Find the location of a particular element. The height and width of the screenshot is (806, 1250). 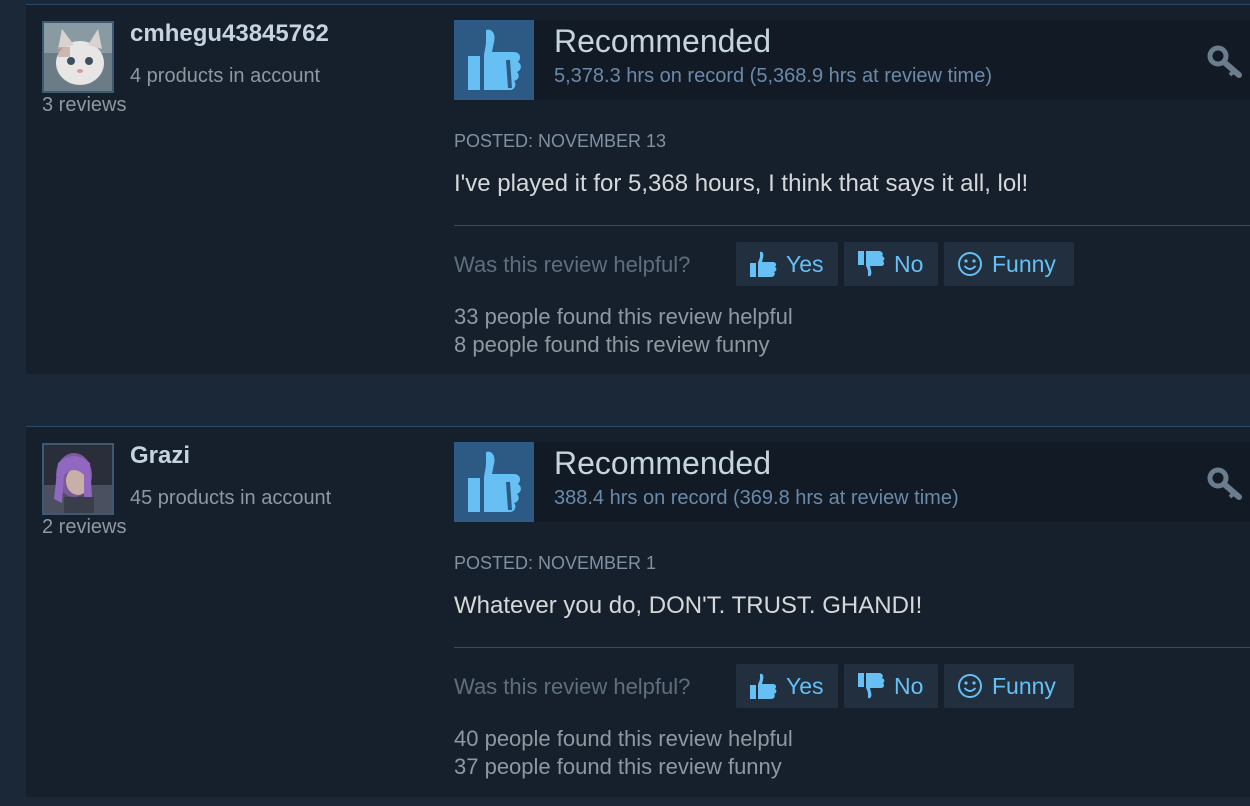

posted-date: POSTED: NOVEMBER 13 is located at coordinates (560, 141).